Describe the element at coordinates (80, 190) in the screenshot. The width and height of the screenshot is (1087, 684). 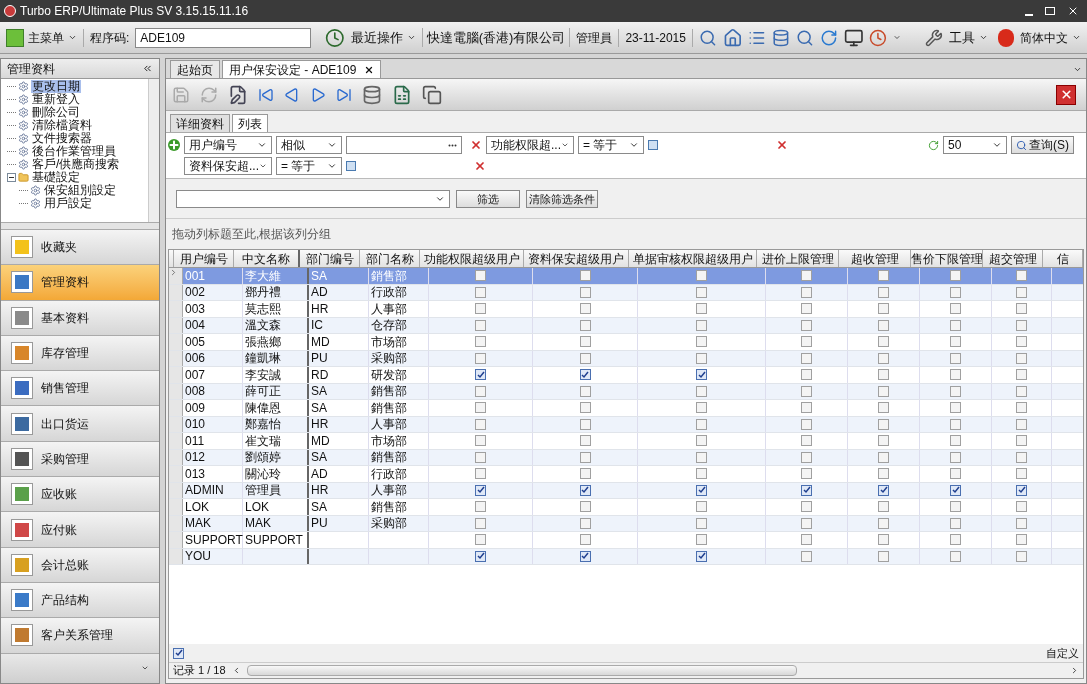
I see `tree-item: 保安組別設定` at that location.